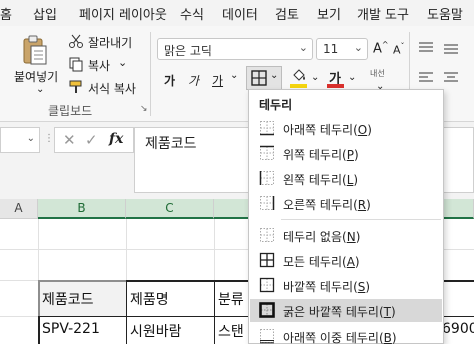 This screenshot has height=344, width=474. I want to click on tab-home: 홈, so click(6, 13).